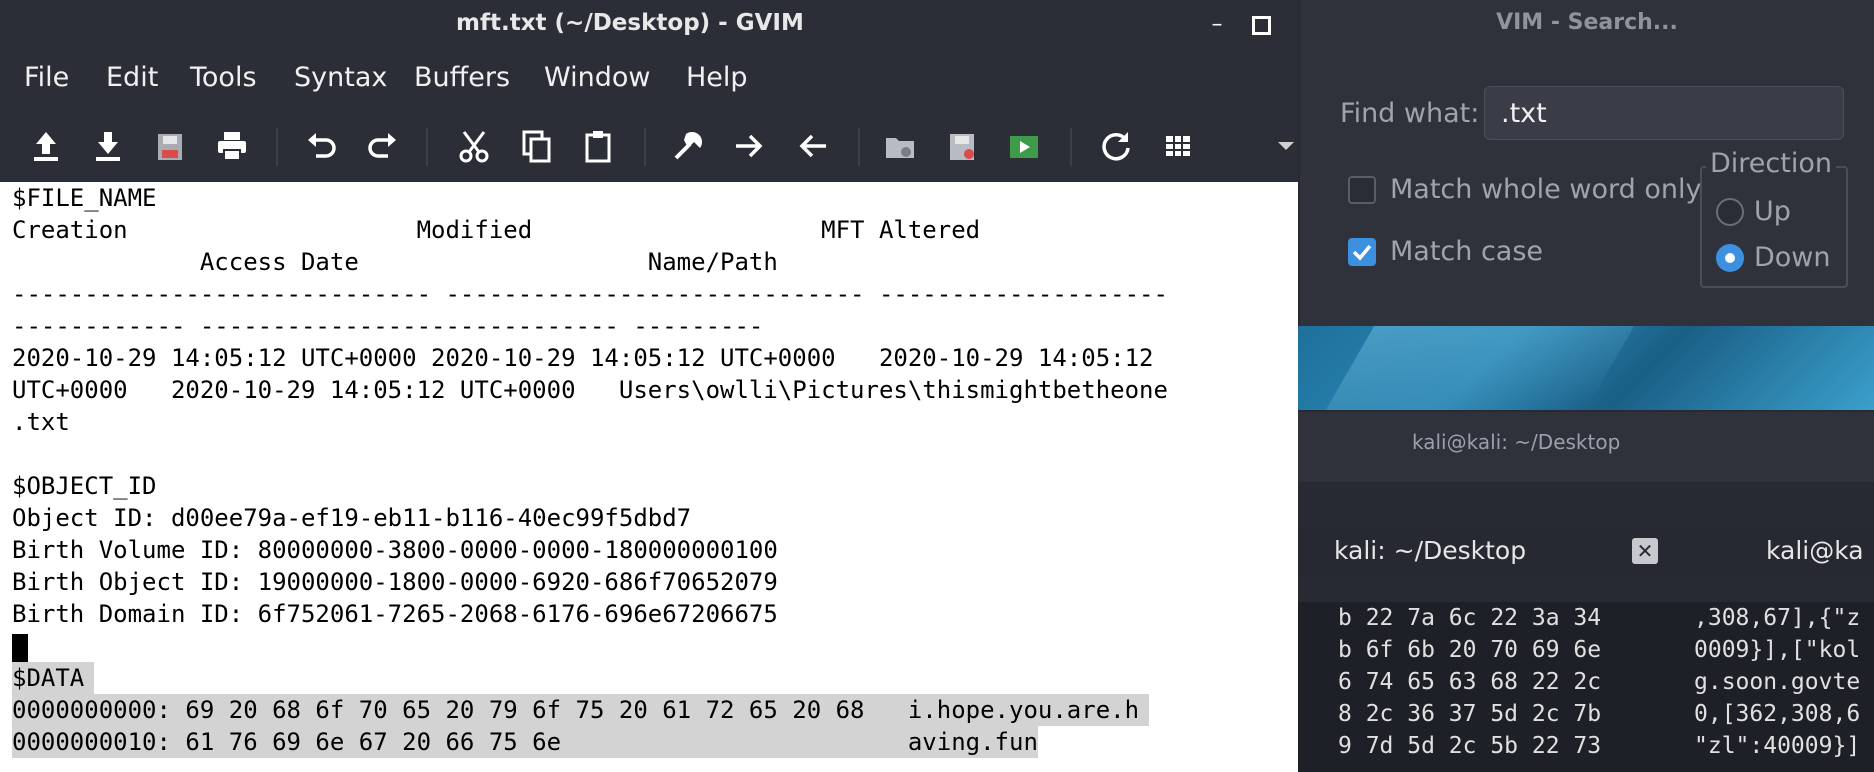 The width and height of the screenshot is (1874, 772). I want to click on upload-icon, so click(46, 146).